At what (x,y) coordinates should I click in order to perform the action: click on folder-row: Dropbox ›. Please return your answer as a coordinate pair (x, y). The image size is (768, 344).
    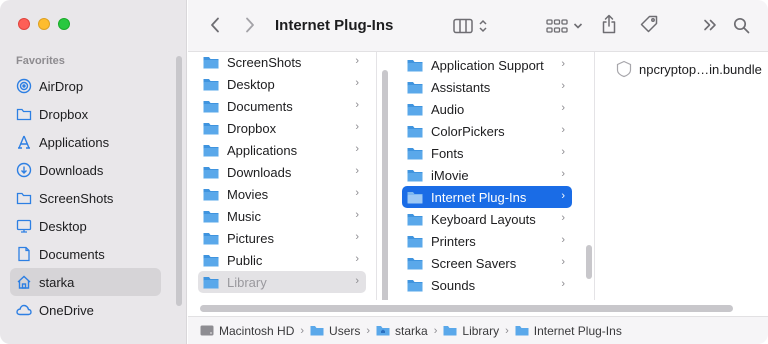
    Looking at the image, I should click on (282, 128).